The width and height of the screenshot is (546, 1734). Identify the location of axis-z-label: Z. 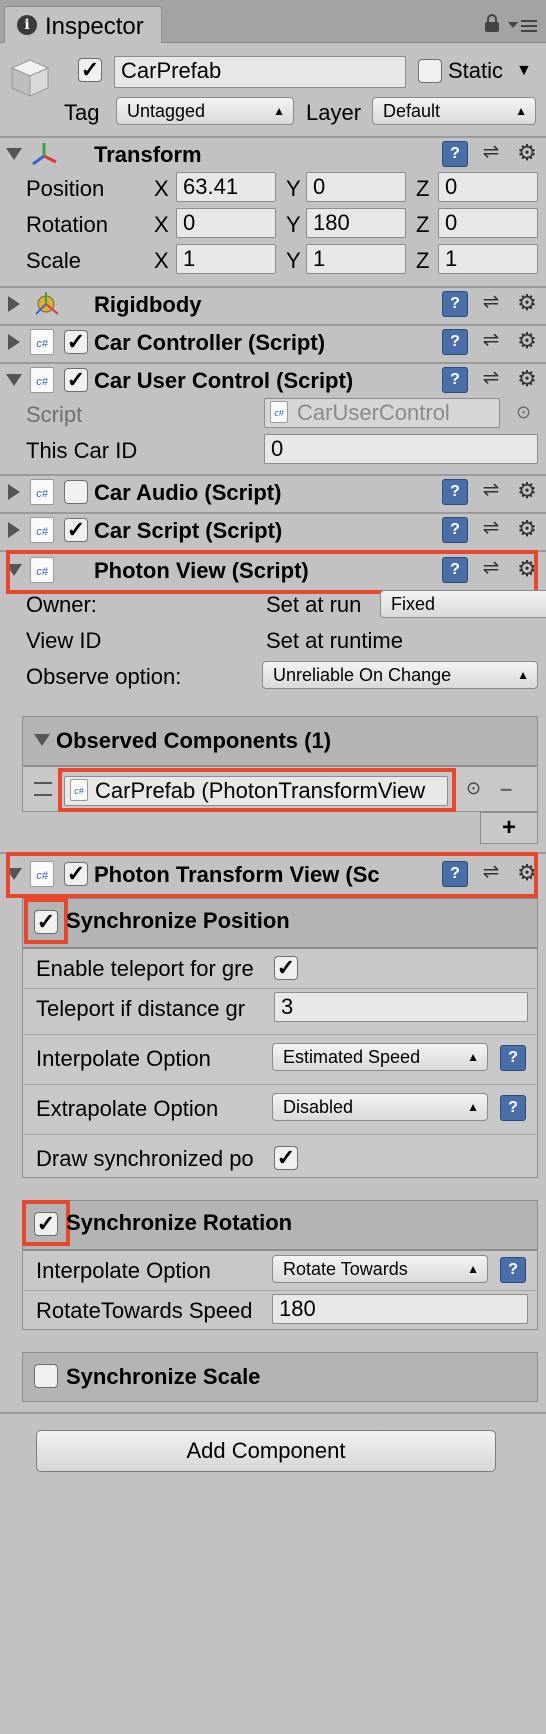
(423, 188).